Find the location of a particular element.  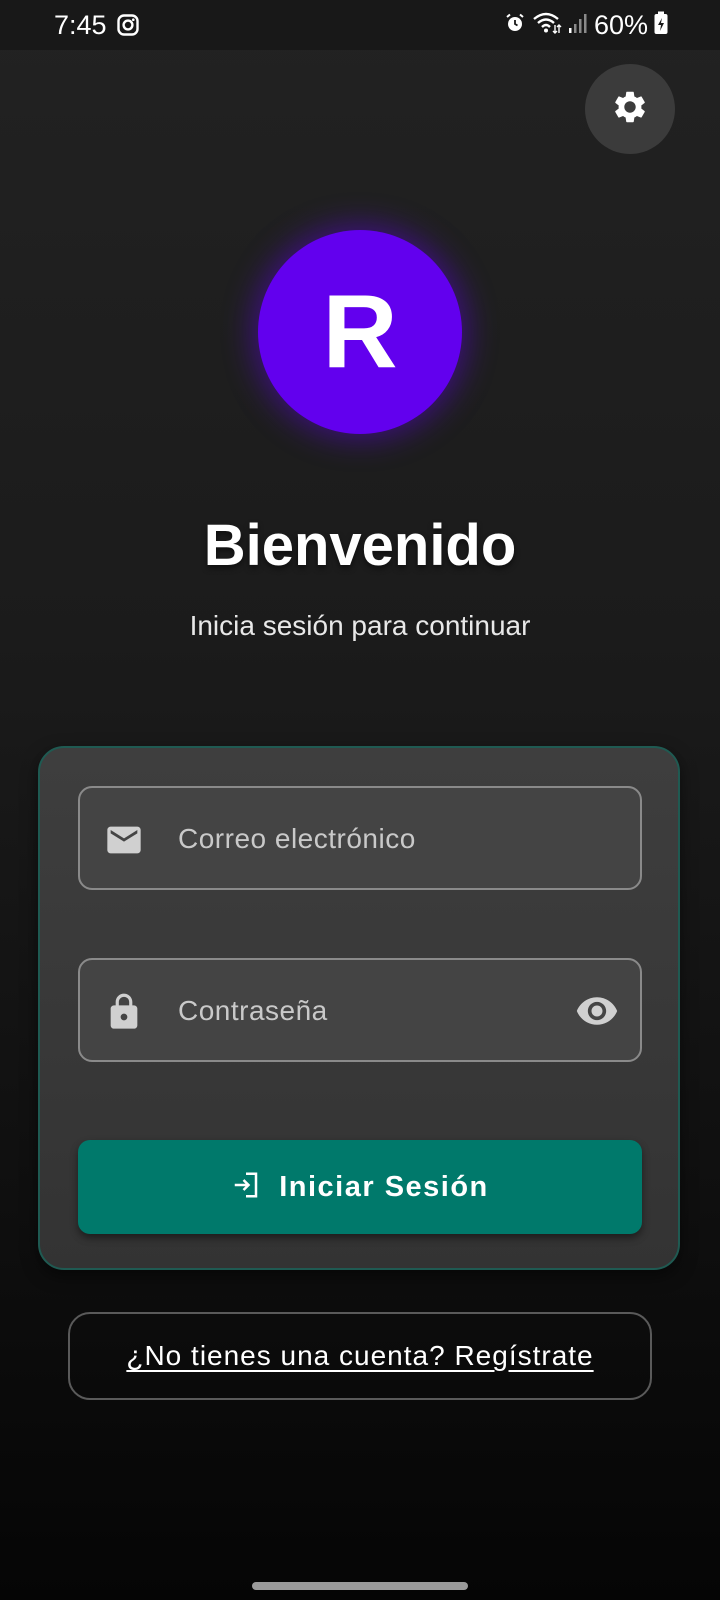

login-icon is located at coordinates (246, 1187).